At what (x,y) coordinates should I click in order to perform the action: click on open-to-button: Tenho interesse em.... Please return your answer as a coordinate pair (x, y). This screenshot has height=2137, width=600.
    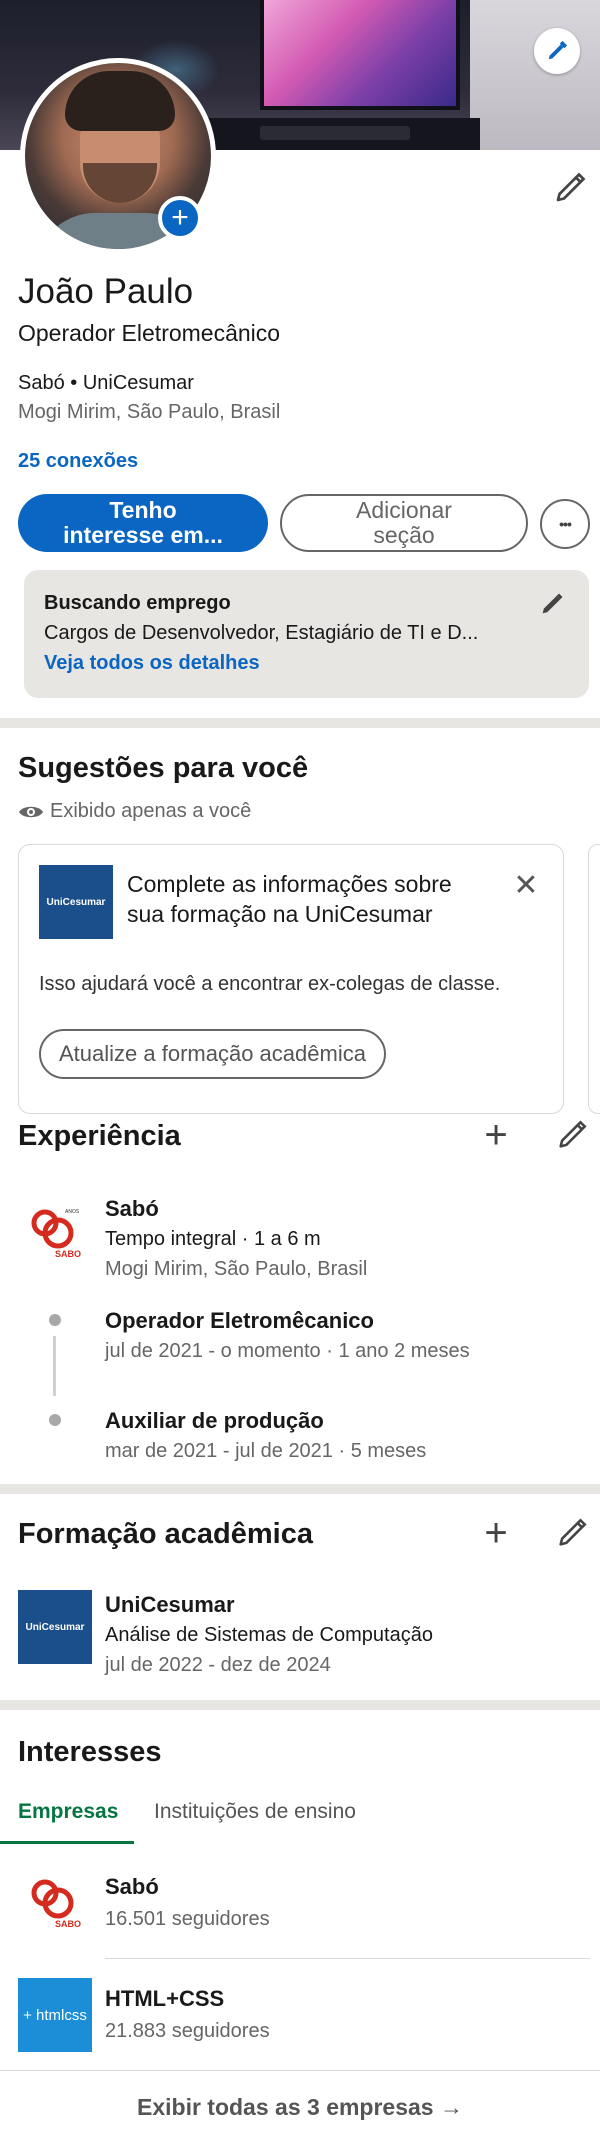
    Looking at the image, I should click on (143, 523).